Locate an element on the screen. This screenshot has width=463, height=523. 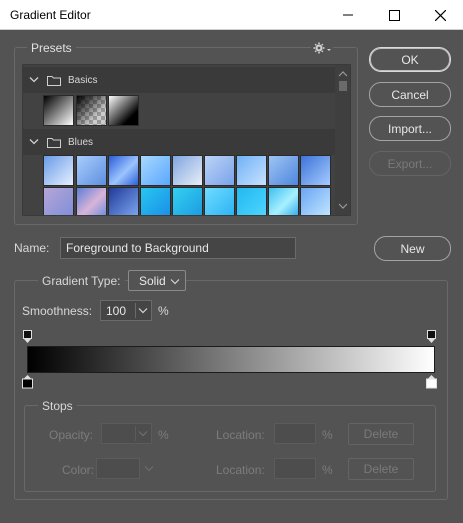
color-delete-button: Delete is located at coordinates (381, 469).